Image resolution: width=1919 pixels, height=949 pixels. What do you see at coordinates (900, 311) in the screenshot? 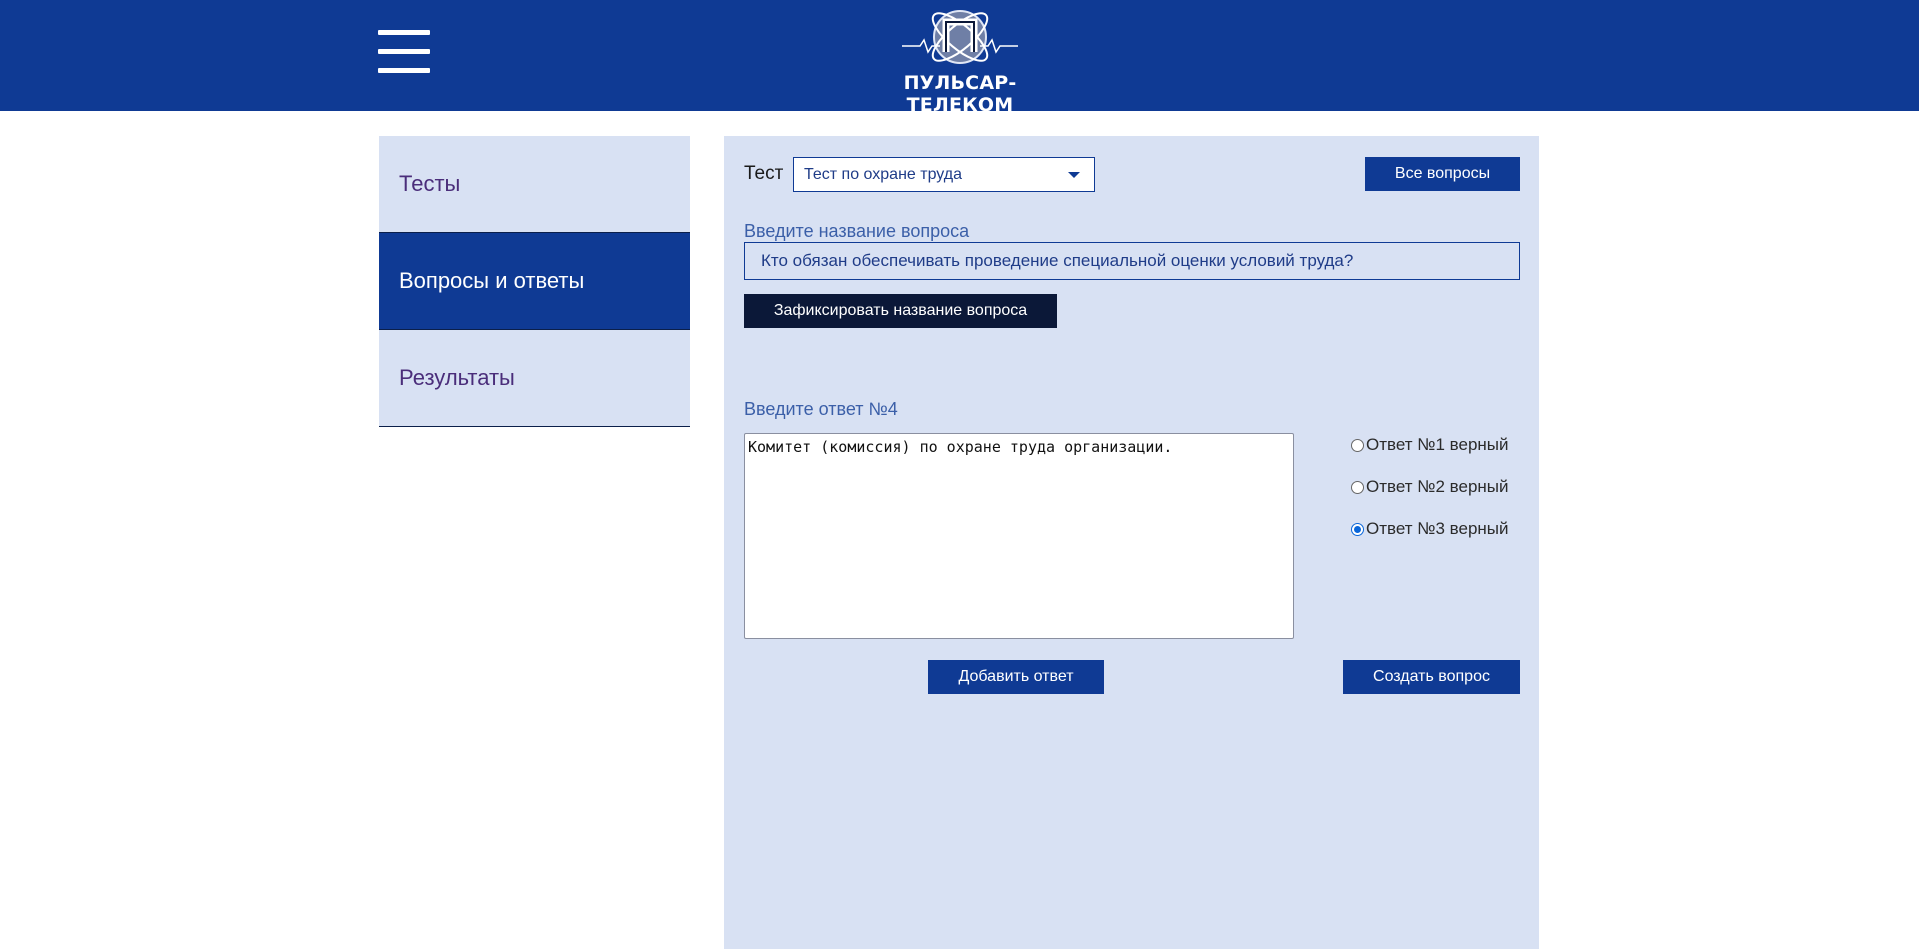
I see `fix-question-button: Зафиксировать название вопроса` at bounding box center [900, 311].